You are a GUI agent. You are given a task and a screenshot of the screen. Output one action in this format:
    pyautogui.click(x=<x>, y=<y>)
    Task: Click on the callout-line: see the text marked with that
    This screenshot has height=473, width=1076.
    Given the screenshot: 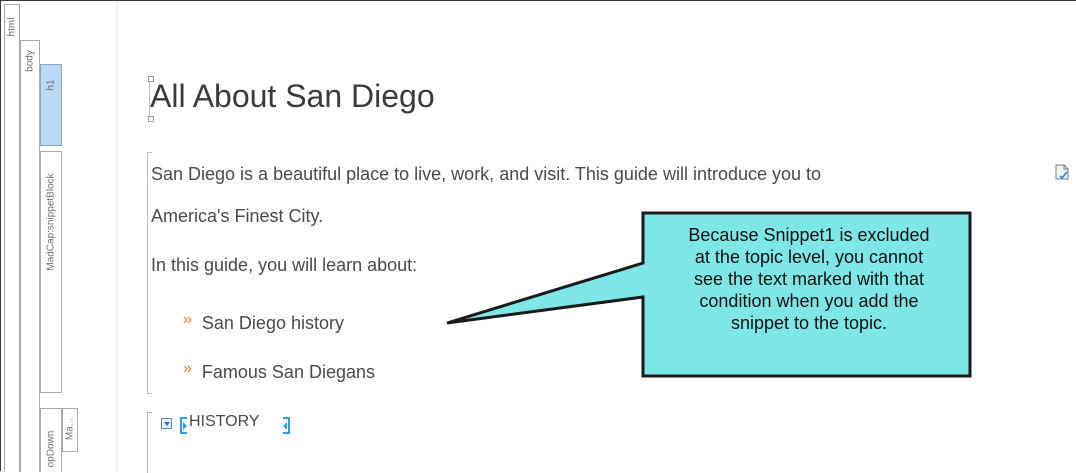 What is the action you would take?
    pyautogui.click(x=809, y=279)
    